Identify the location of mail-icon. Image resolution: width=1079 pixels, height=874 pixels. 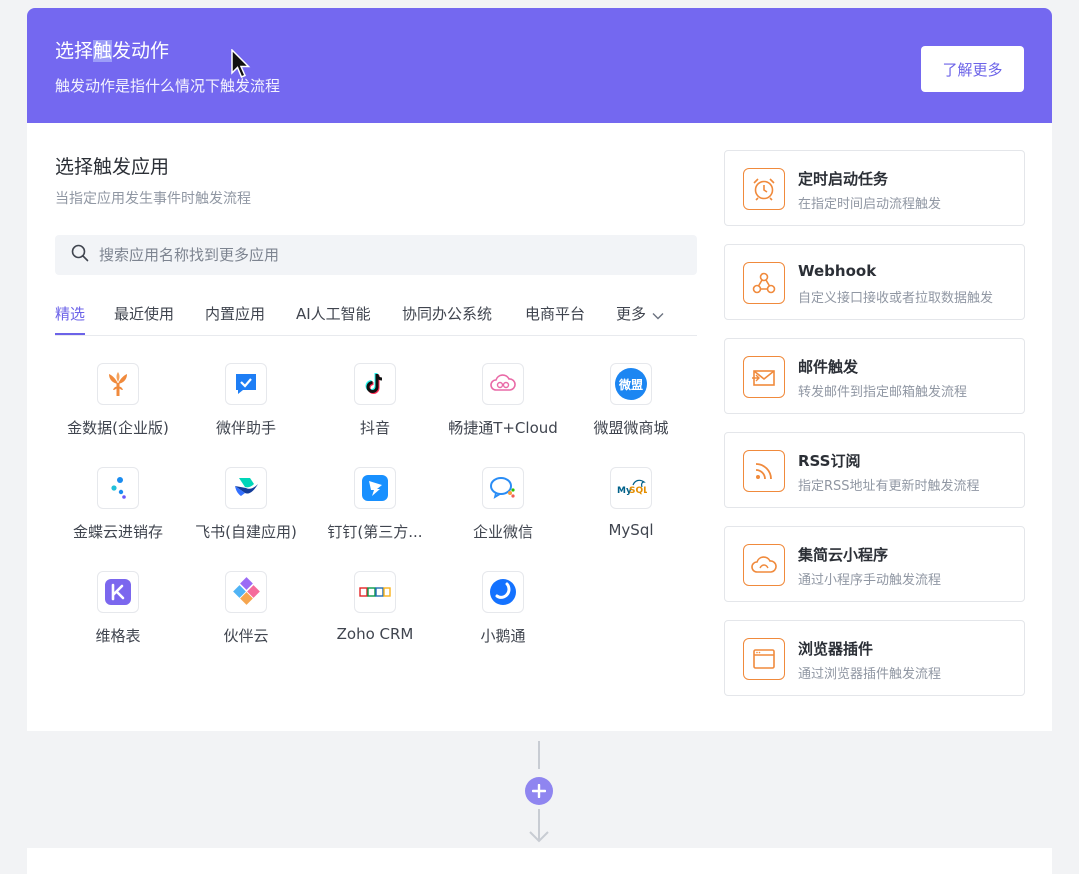
(764, 377).